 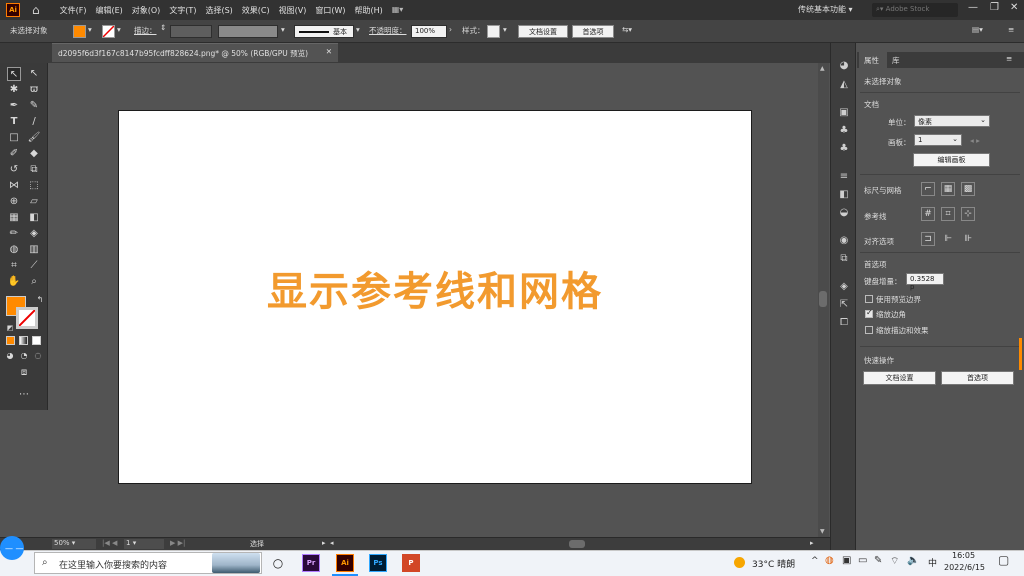 What do you see at coordinates (329, 51) in the screenshot?
I see `close-tab-icon: ✕` at bounding box center [329, 51].